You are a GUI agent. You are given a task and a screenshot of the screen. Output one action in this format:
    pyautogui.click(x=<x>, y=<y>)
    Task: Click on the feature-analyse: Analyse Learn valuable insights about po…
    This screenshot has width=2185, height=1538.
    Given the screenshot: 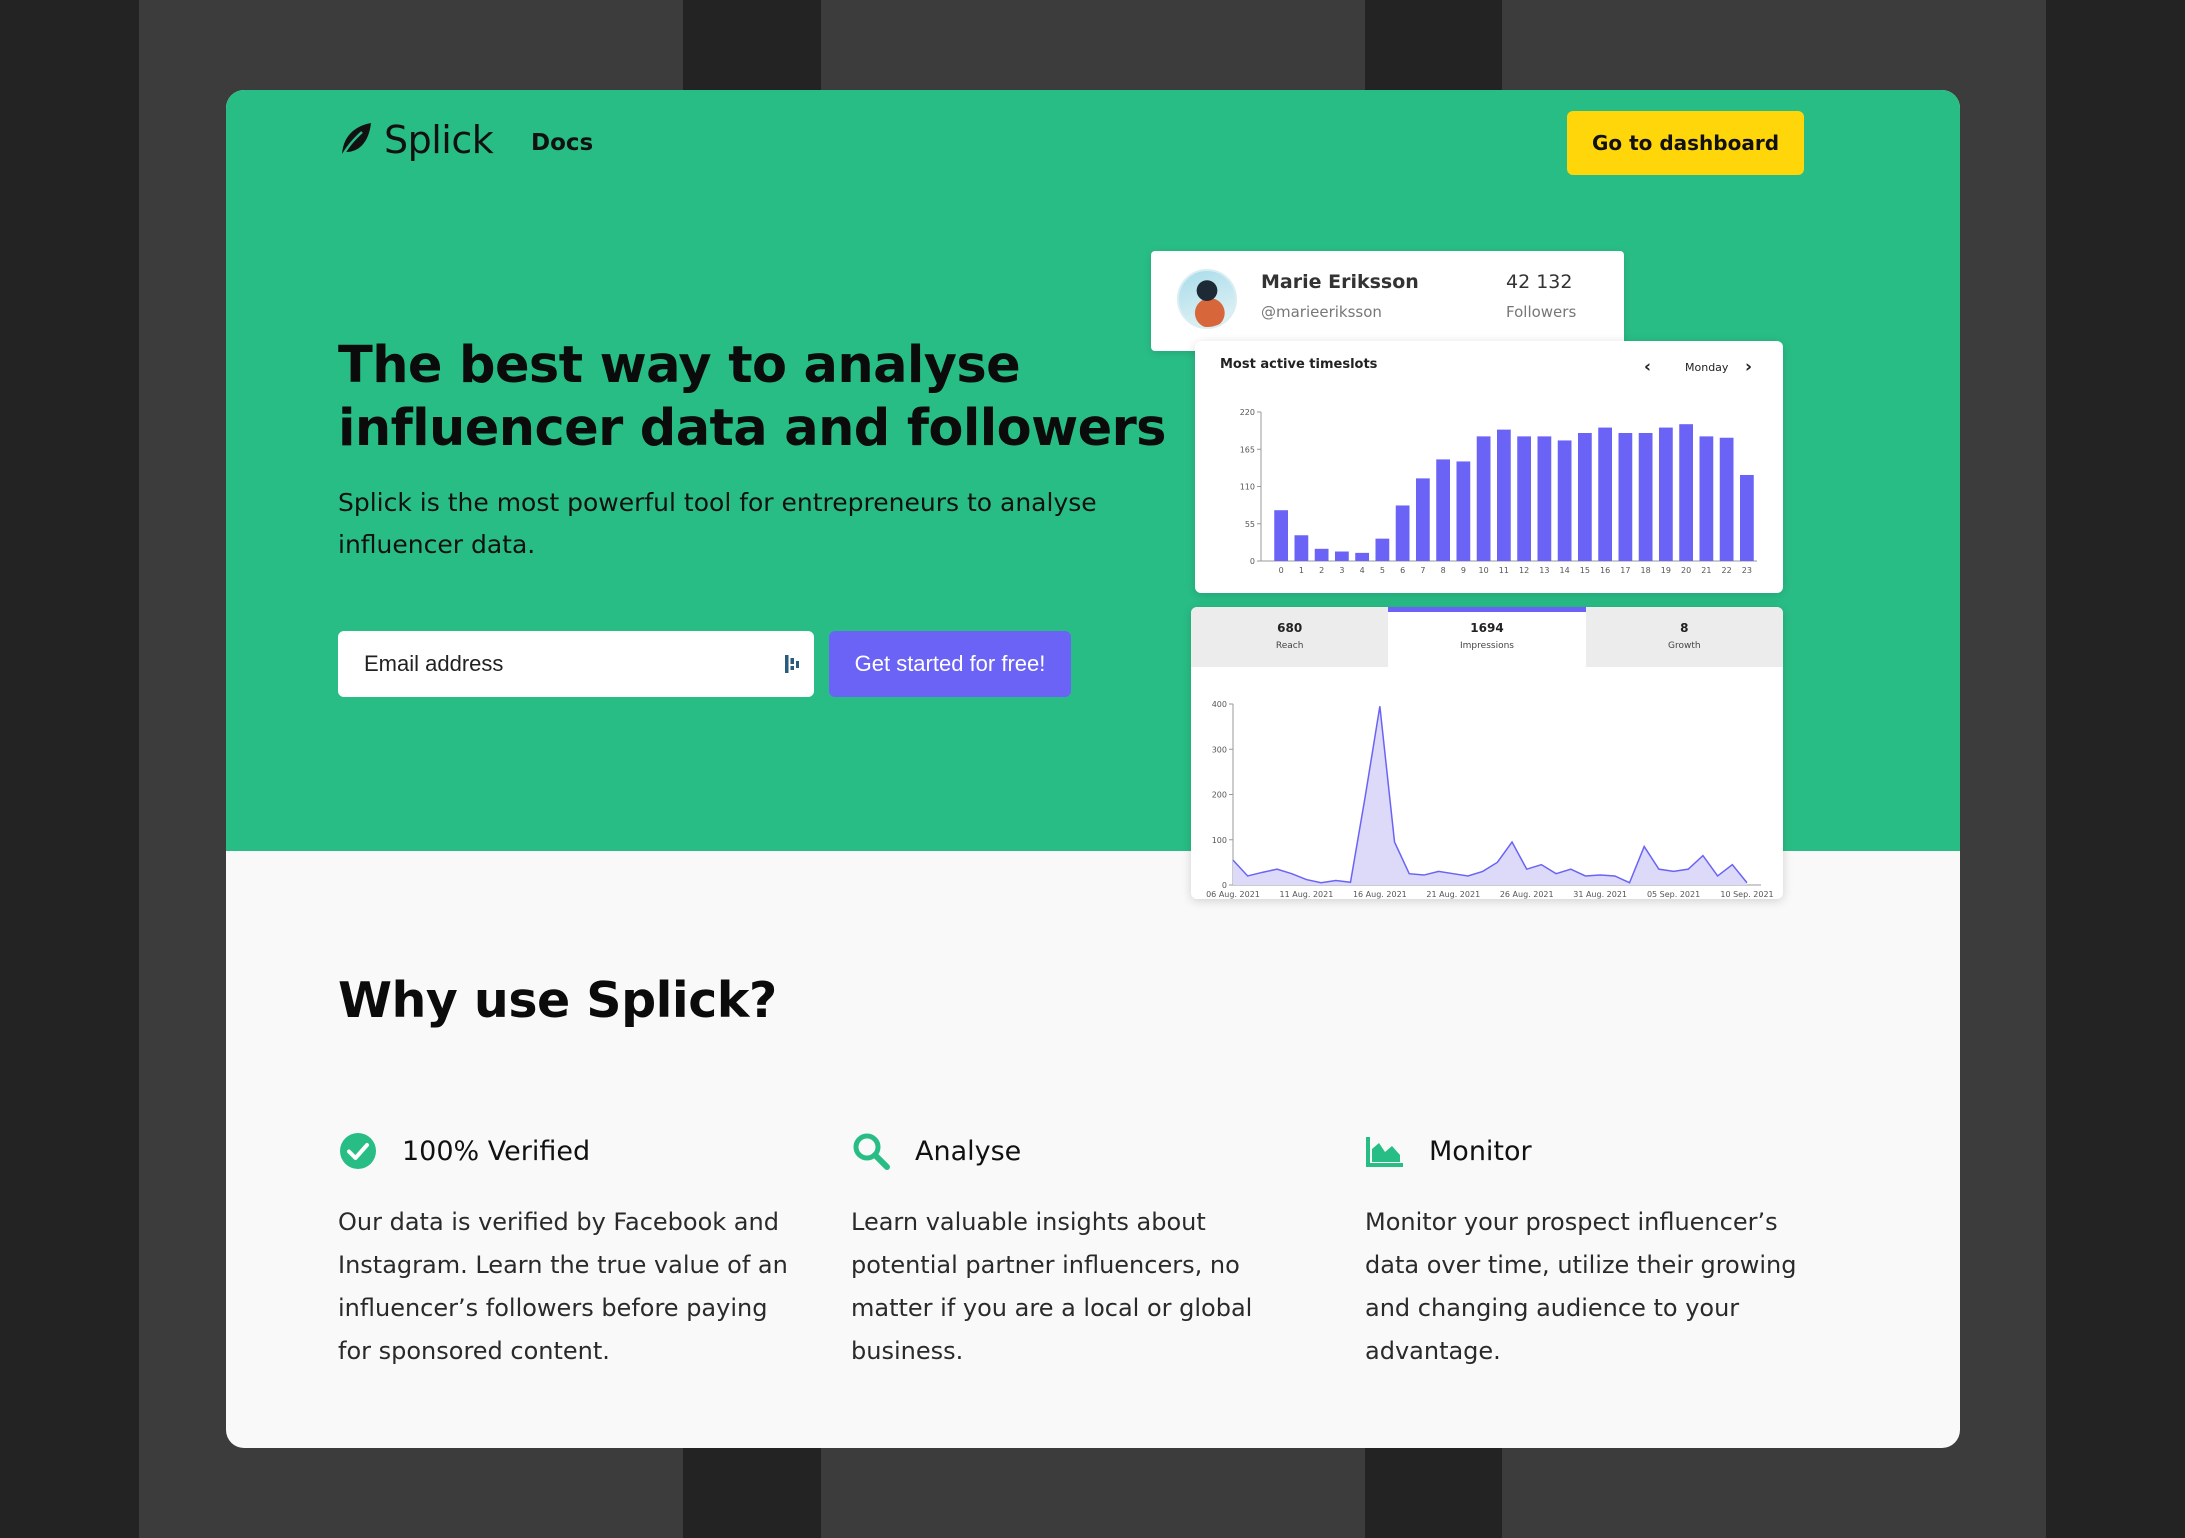 What is the action you would take?
    pyautogui.click(x=1081, y=1251)
    